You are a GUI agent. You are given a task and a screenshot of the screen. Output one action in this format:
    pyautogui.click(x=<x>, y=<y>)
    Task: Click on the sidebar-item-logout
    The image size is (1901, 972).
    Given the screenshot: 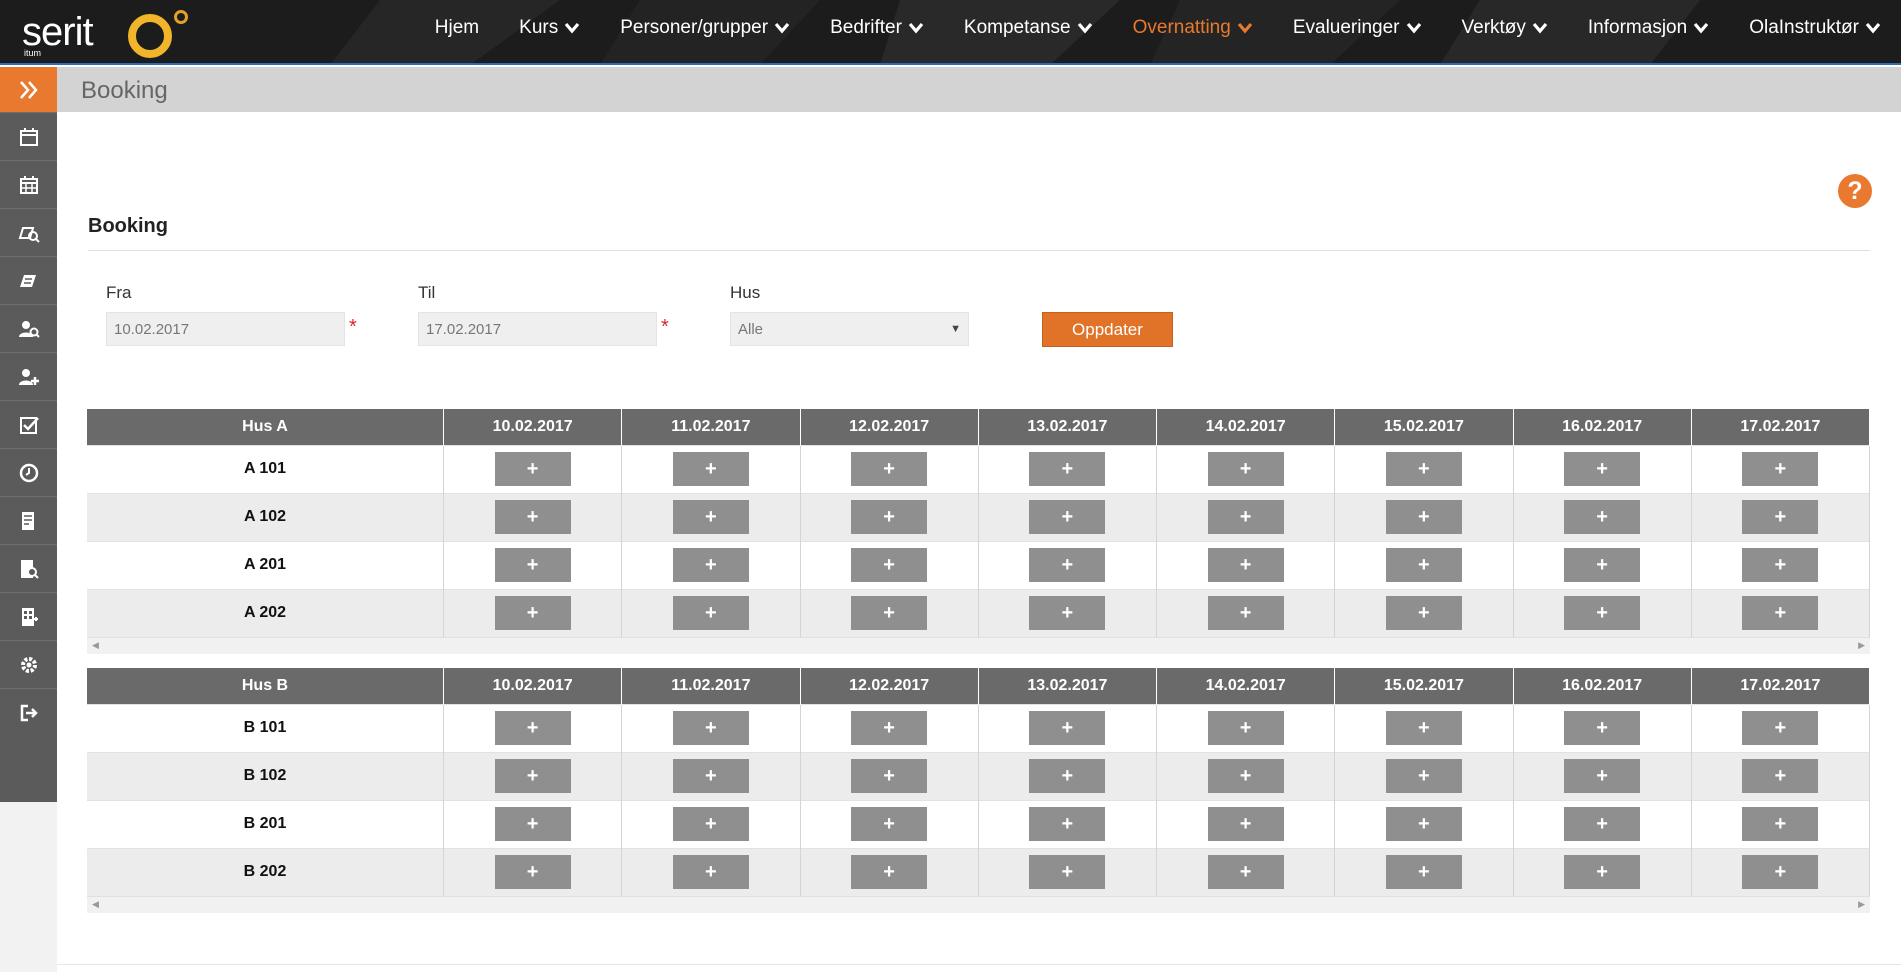 What is the action you would take?
    pyautogui.click(x=28, y=712)
    